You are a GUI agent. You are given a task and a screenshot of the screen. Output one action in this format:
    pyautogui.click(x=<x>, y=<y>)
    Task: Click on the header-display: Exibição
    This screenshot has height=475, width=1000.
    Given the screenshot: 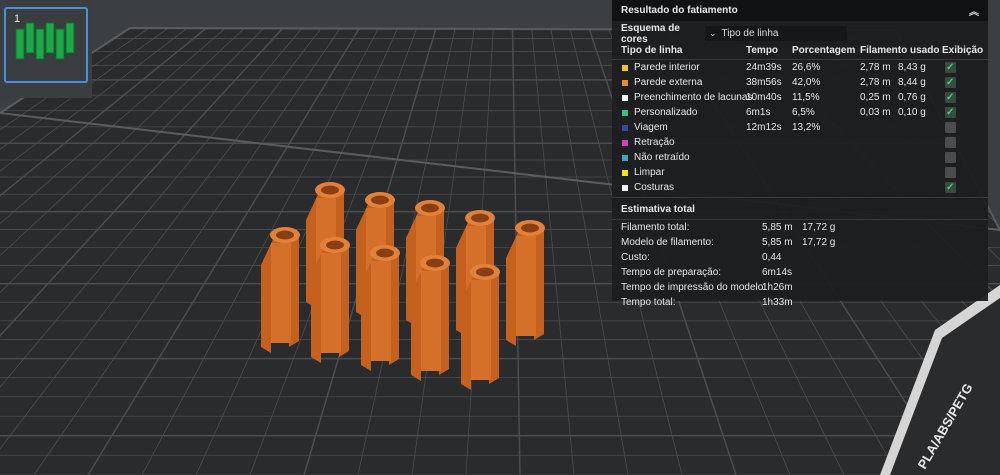 What is the action you would take?
    pyautogui.click(x=963, y=50)
    